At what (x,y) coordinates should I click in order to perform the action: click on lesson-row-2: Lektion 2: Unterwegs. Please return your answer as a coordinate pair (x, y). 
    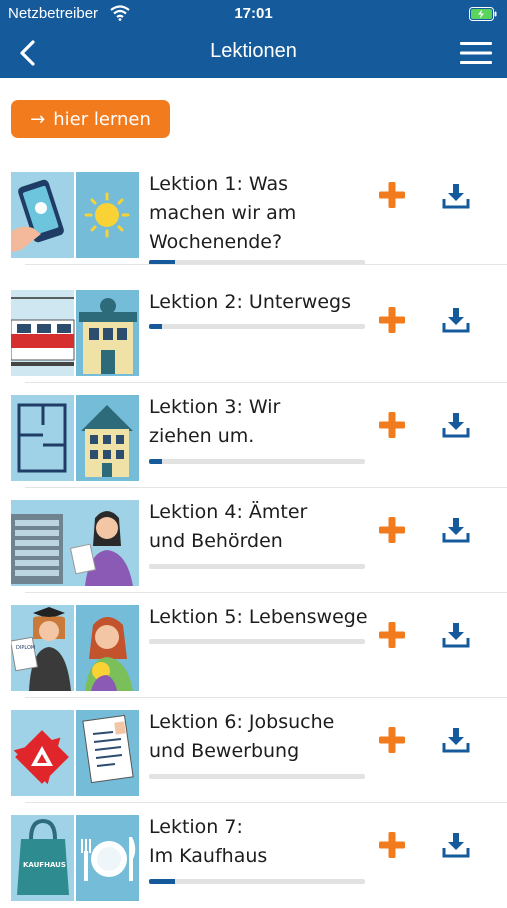
    Looking at the image, I should click on (253, 330).